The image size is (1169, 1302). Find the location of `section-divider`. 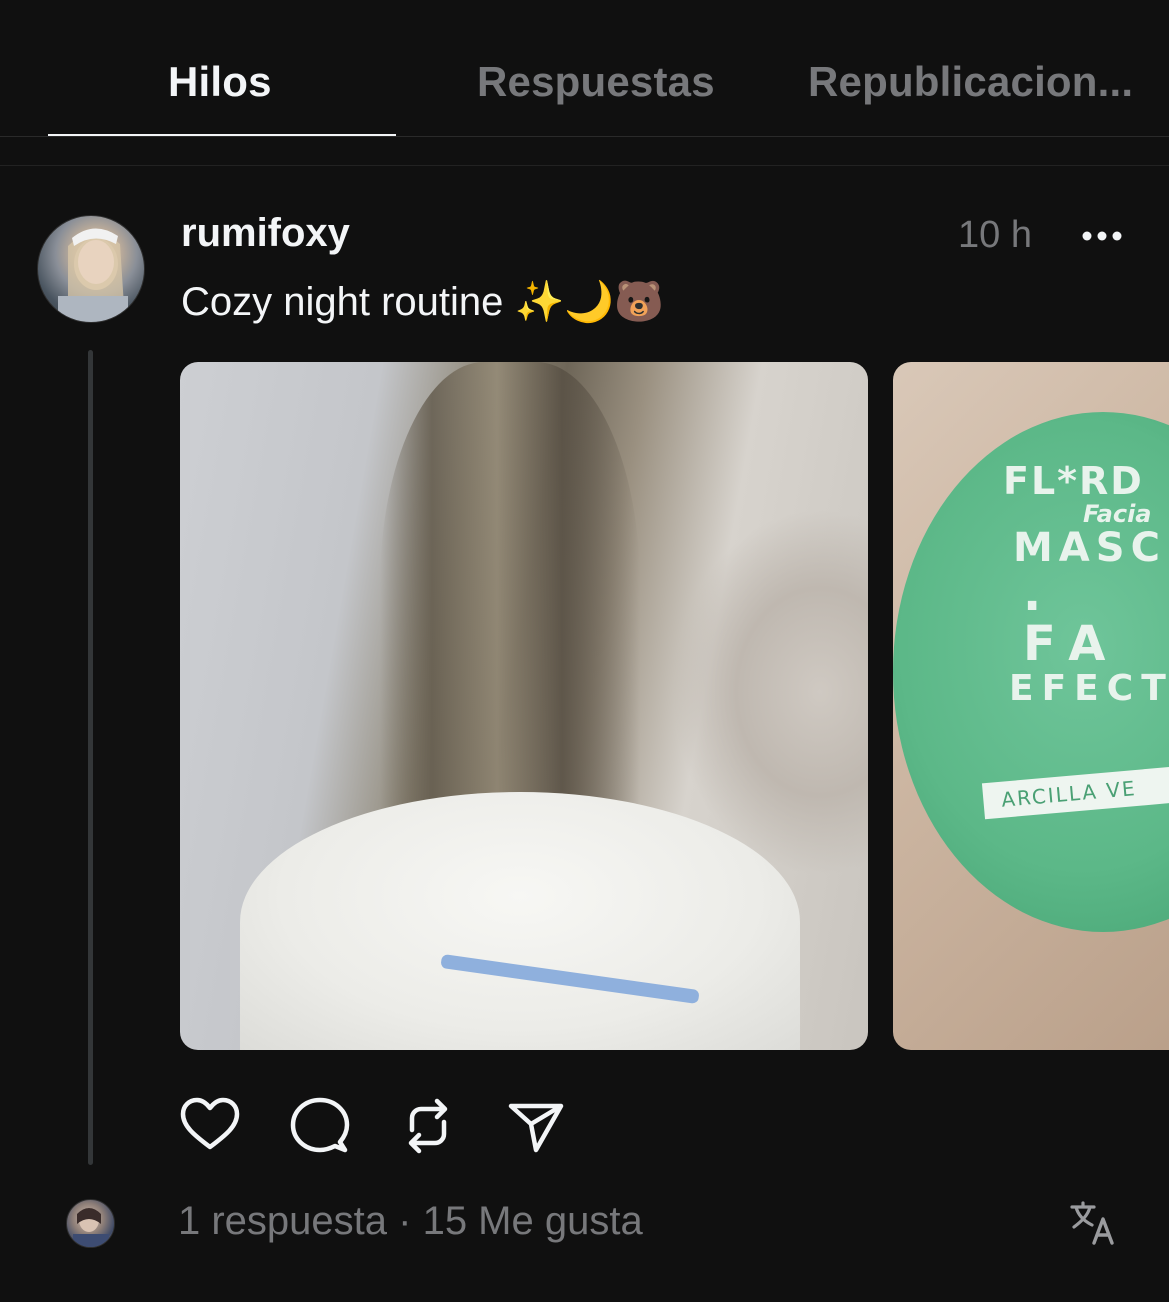

section-divider is located at coordinates (584, 165).